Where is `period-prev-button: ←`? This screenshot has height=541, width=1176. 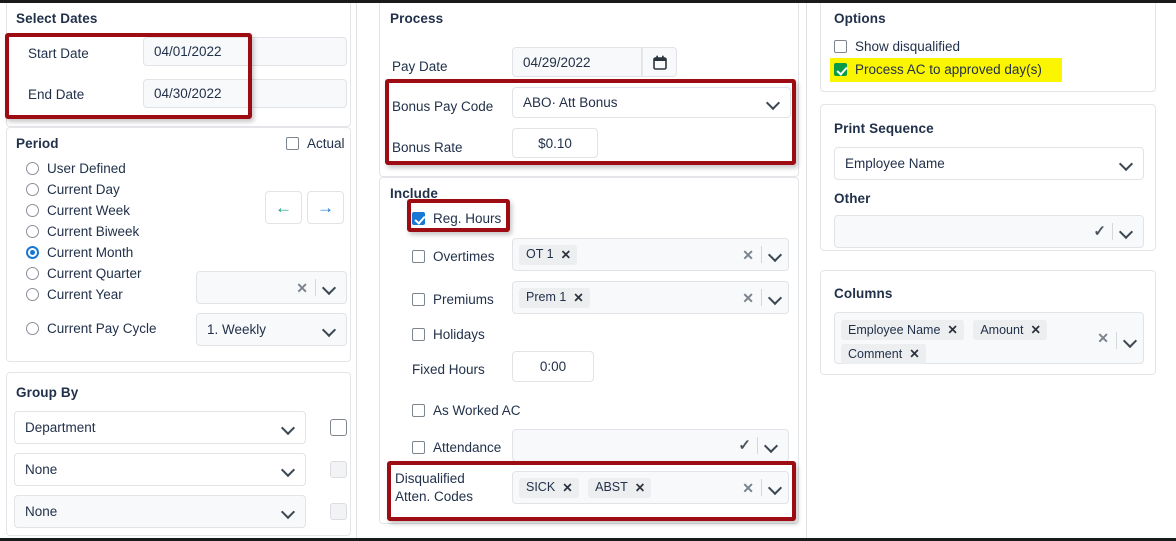 period-prev-button: ← is located at coordinates (283, 207).